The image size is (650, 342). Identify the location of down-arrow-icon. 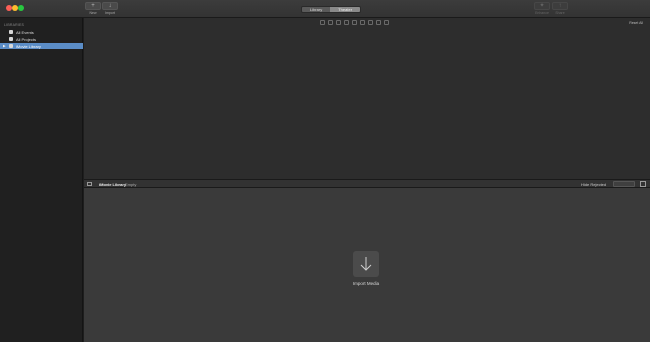
(366, 264).